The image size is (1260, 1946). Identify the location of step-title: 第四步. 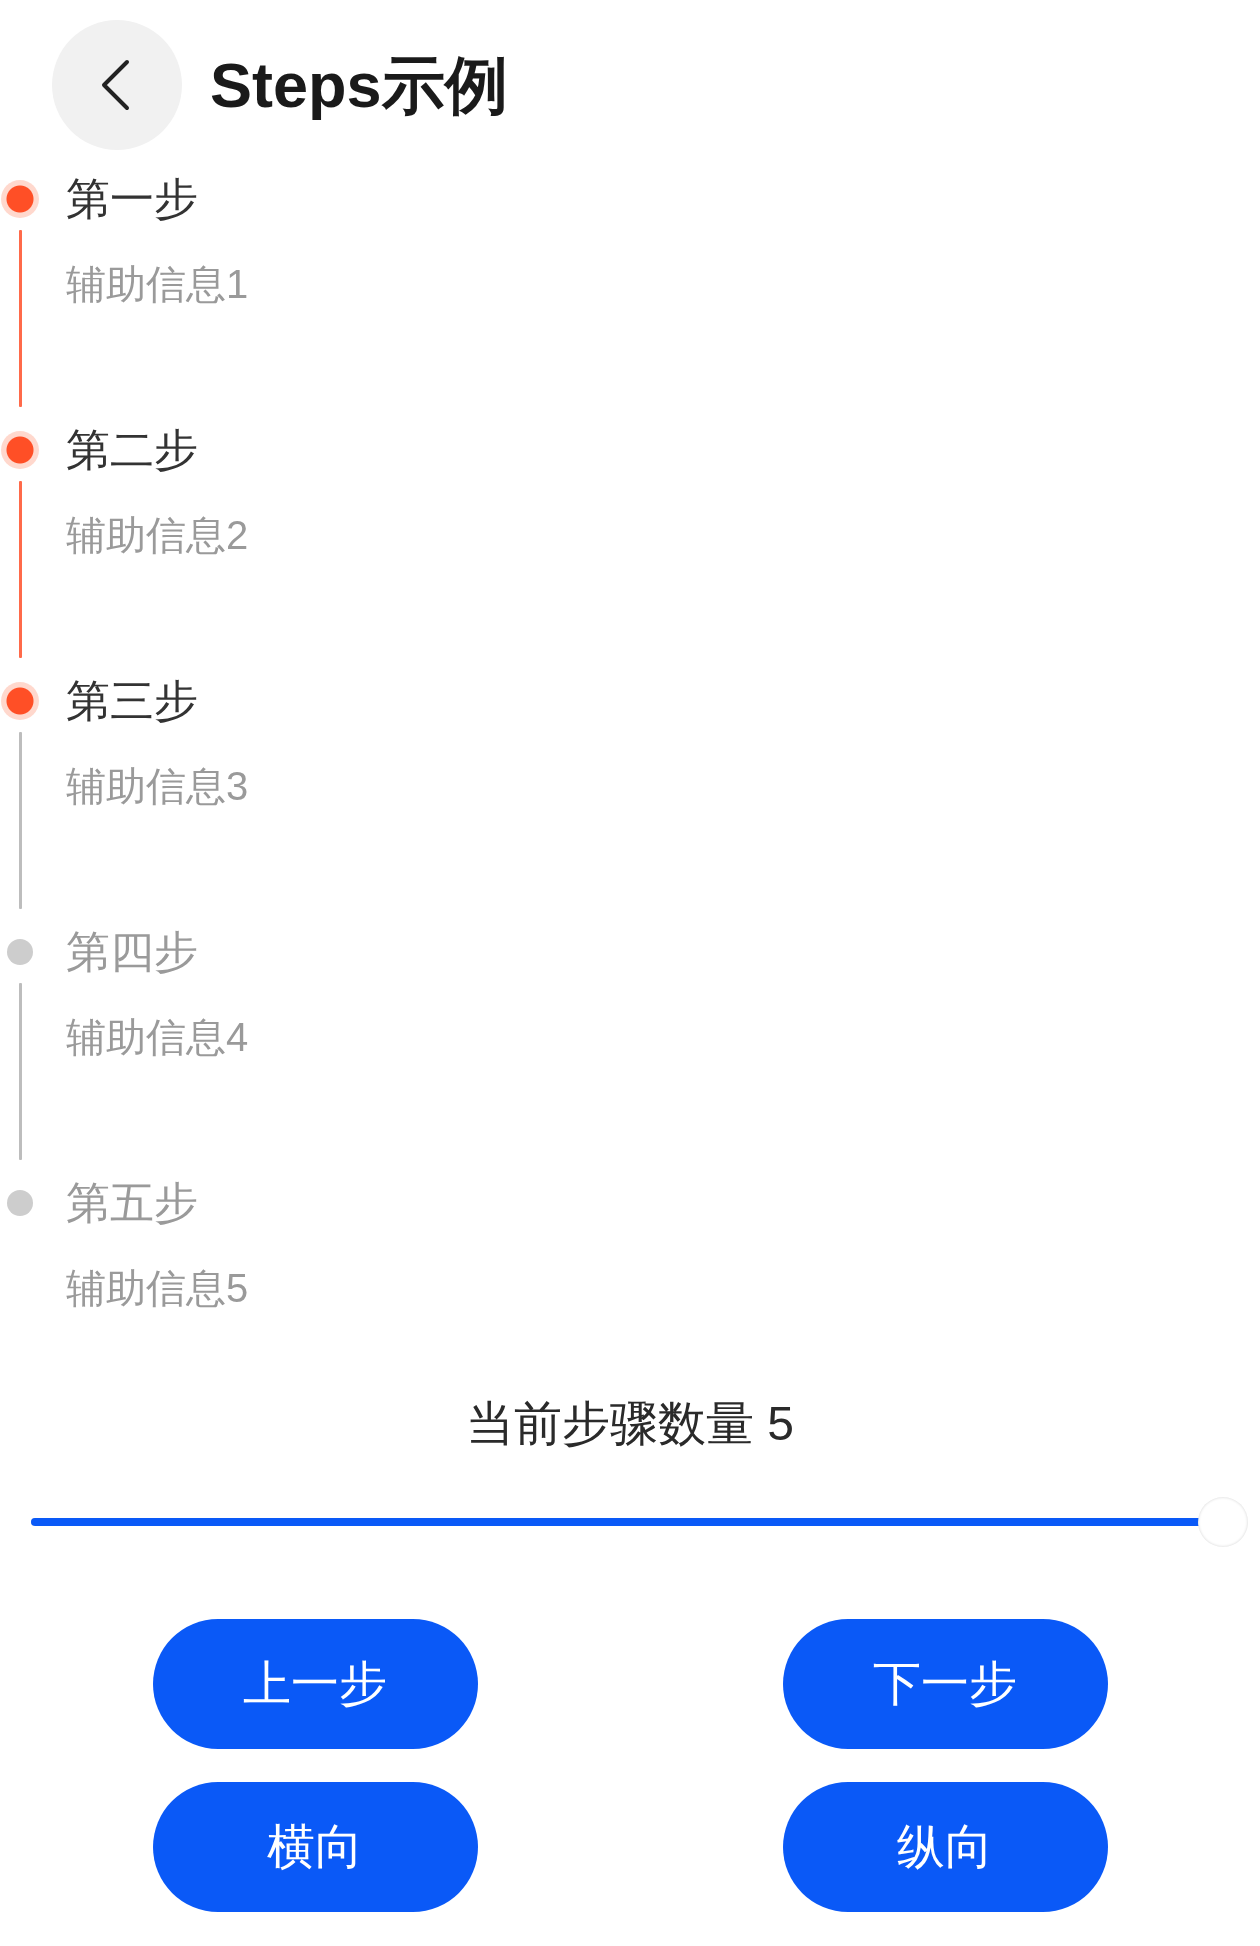
(132, 952).